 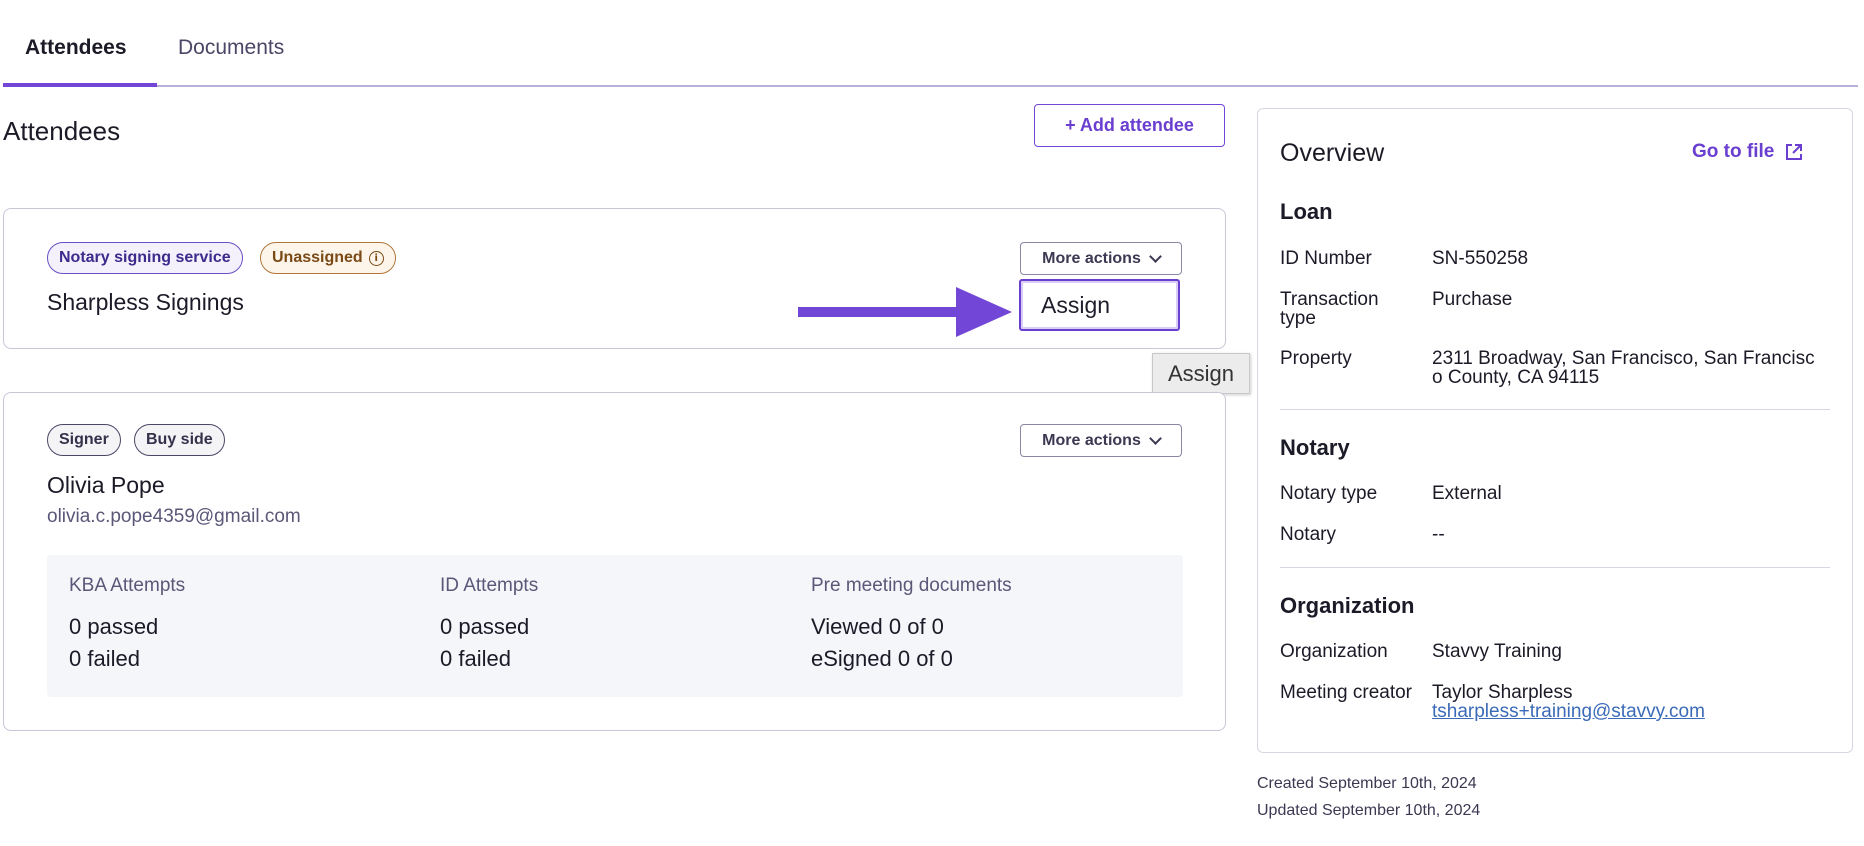 I want to click on organization-heading: Organization, so click(x=1347, y=605).